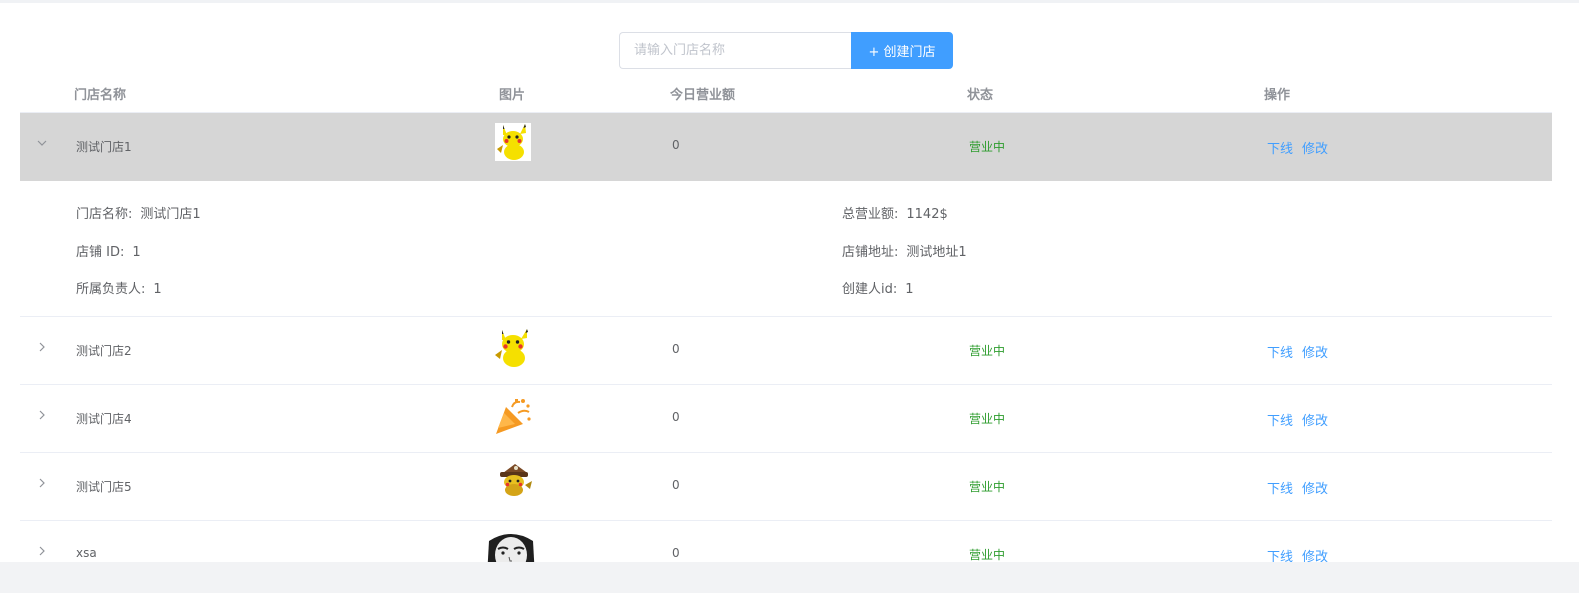  What do you see at coordinates (42, 147) in the screenshot?
I see `collapse-chevron-icon` at bounding box center [42, 147].